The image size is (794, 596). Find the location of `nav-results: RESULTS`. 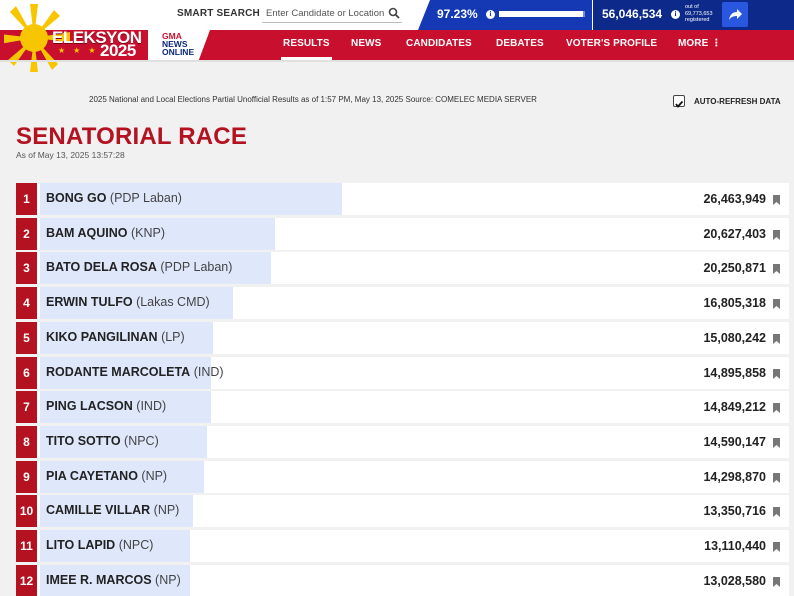

nav-results: RESULTS is located at coordinates (306, 49).